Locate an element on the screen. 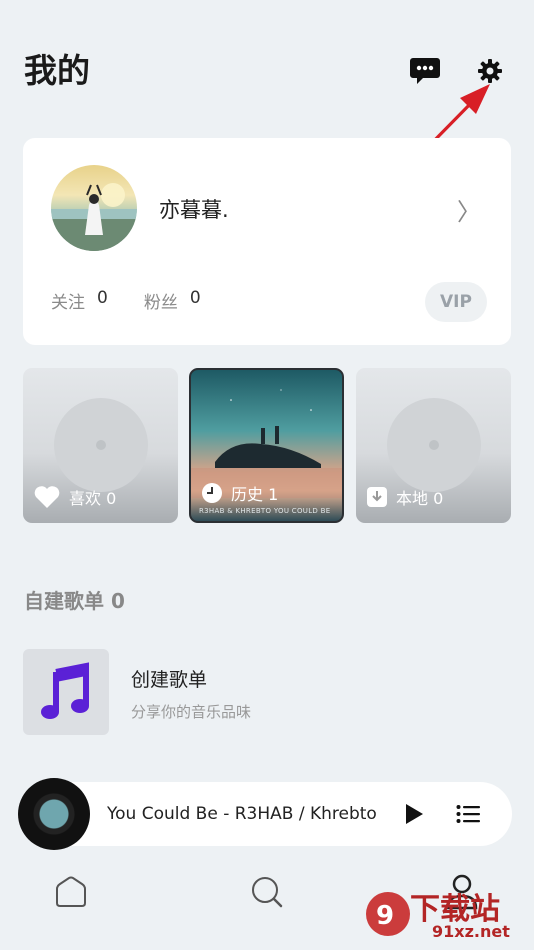 The image size is (534, 950). heart-icon is located at coordinates (47, 497).